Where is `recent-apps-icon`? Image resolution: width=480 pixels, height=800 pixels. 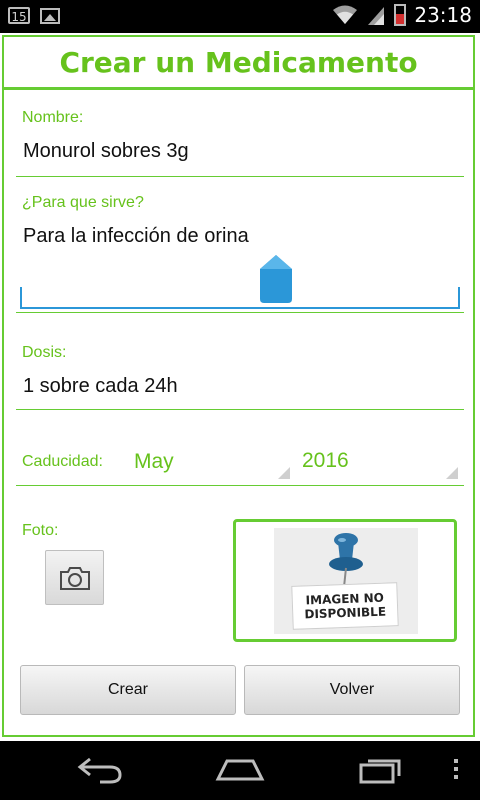
recent-apps-icon is located at coordinates (381, 770).